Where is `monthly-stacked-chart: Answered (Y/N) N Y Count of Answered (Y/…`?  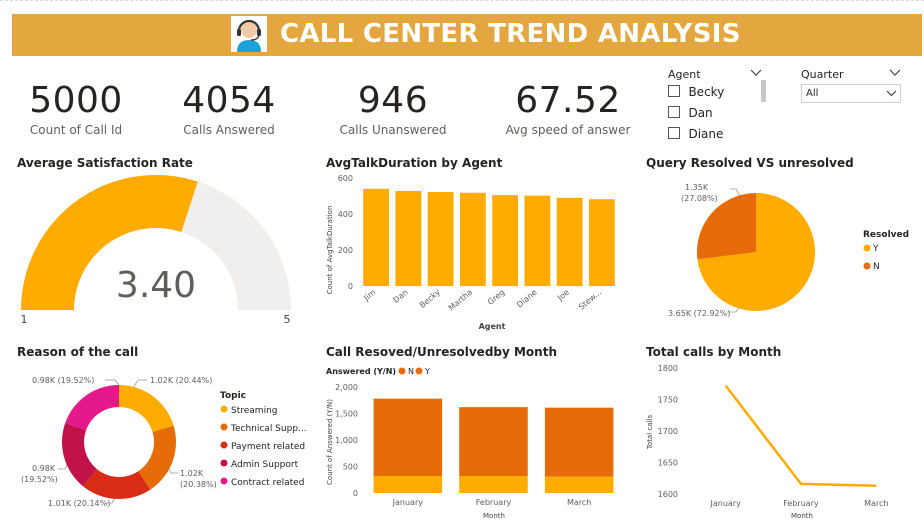 monthly-stacked-chart: Answered (Y/N) N Y Count of Answered (Y/… is located at coordinates (477, 443).